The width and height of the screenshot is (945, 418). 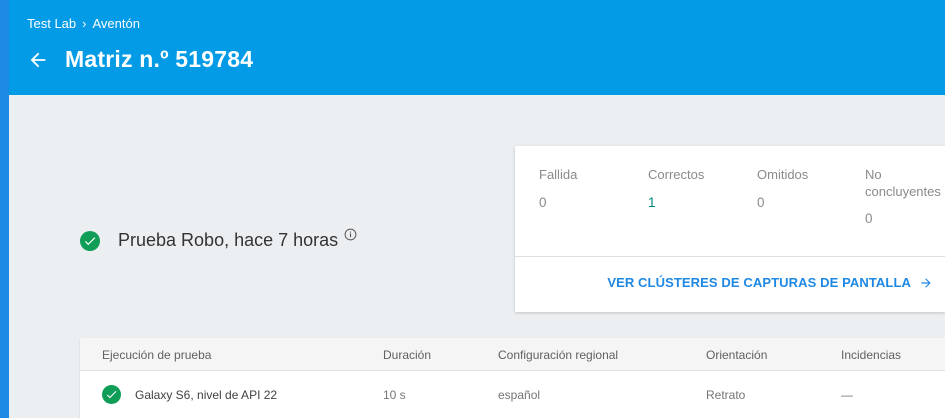 I want to click on stat-inconclusive-label-2: concluyentes, so click(x=903, y=191).